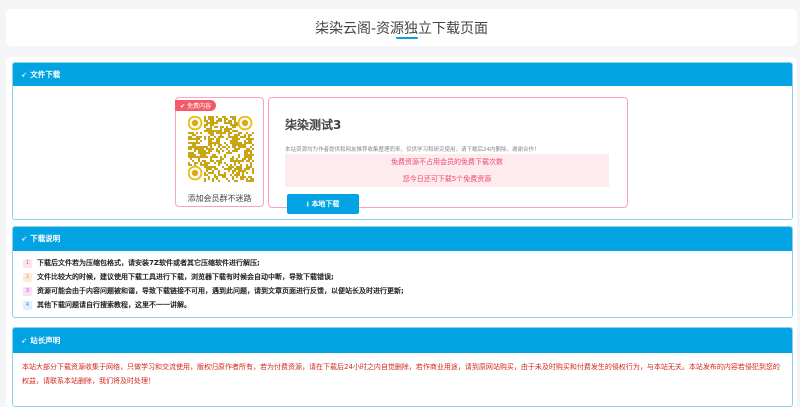 This screenshot has height=407, width=800. I want to click on item-text: 下载后文件若为压缩包格式，请安装7Z软件或者其它压缩软件进行解压;, so click(148, 263).